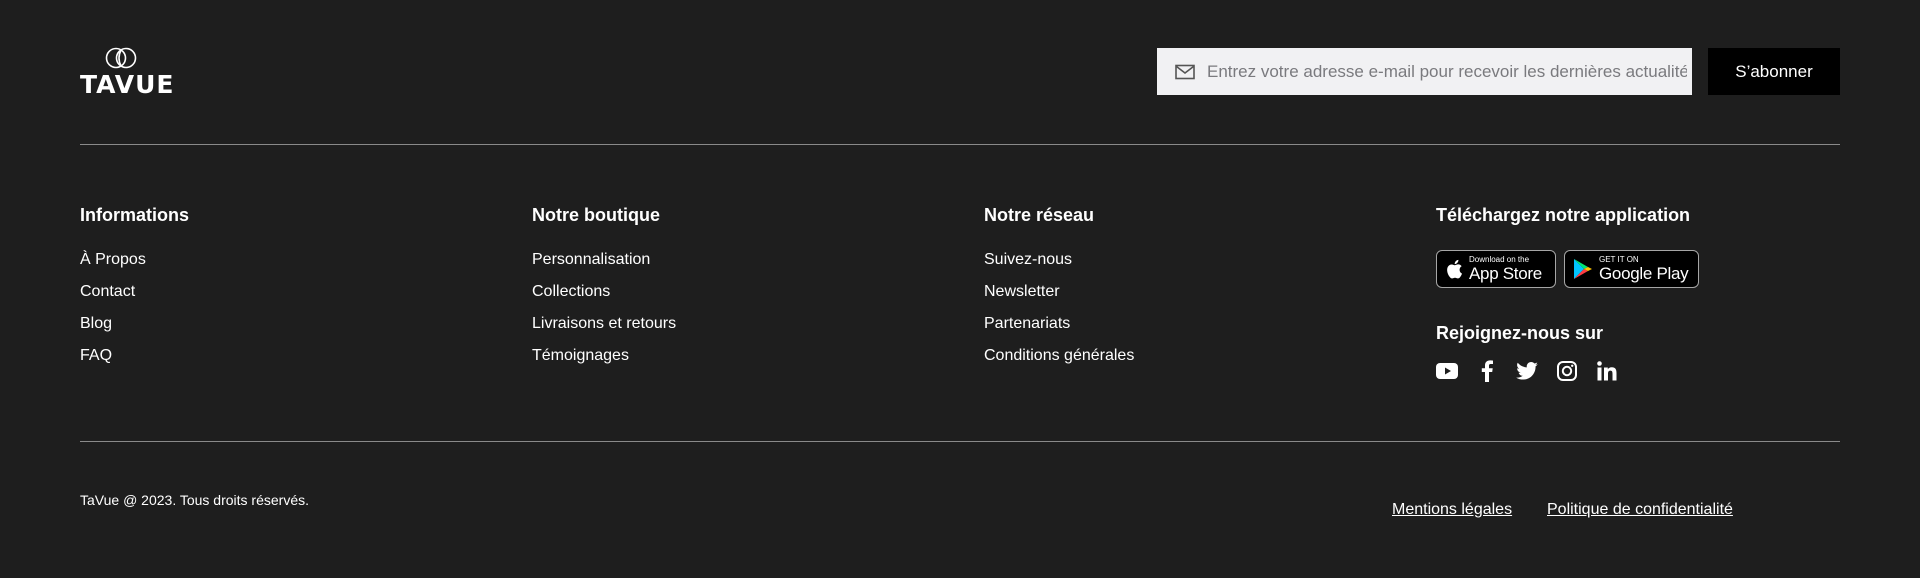 This screenshot has height=578, width=1920. I want to click on logo-wordmark: TAVUE, so click(127, 84).